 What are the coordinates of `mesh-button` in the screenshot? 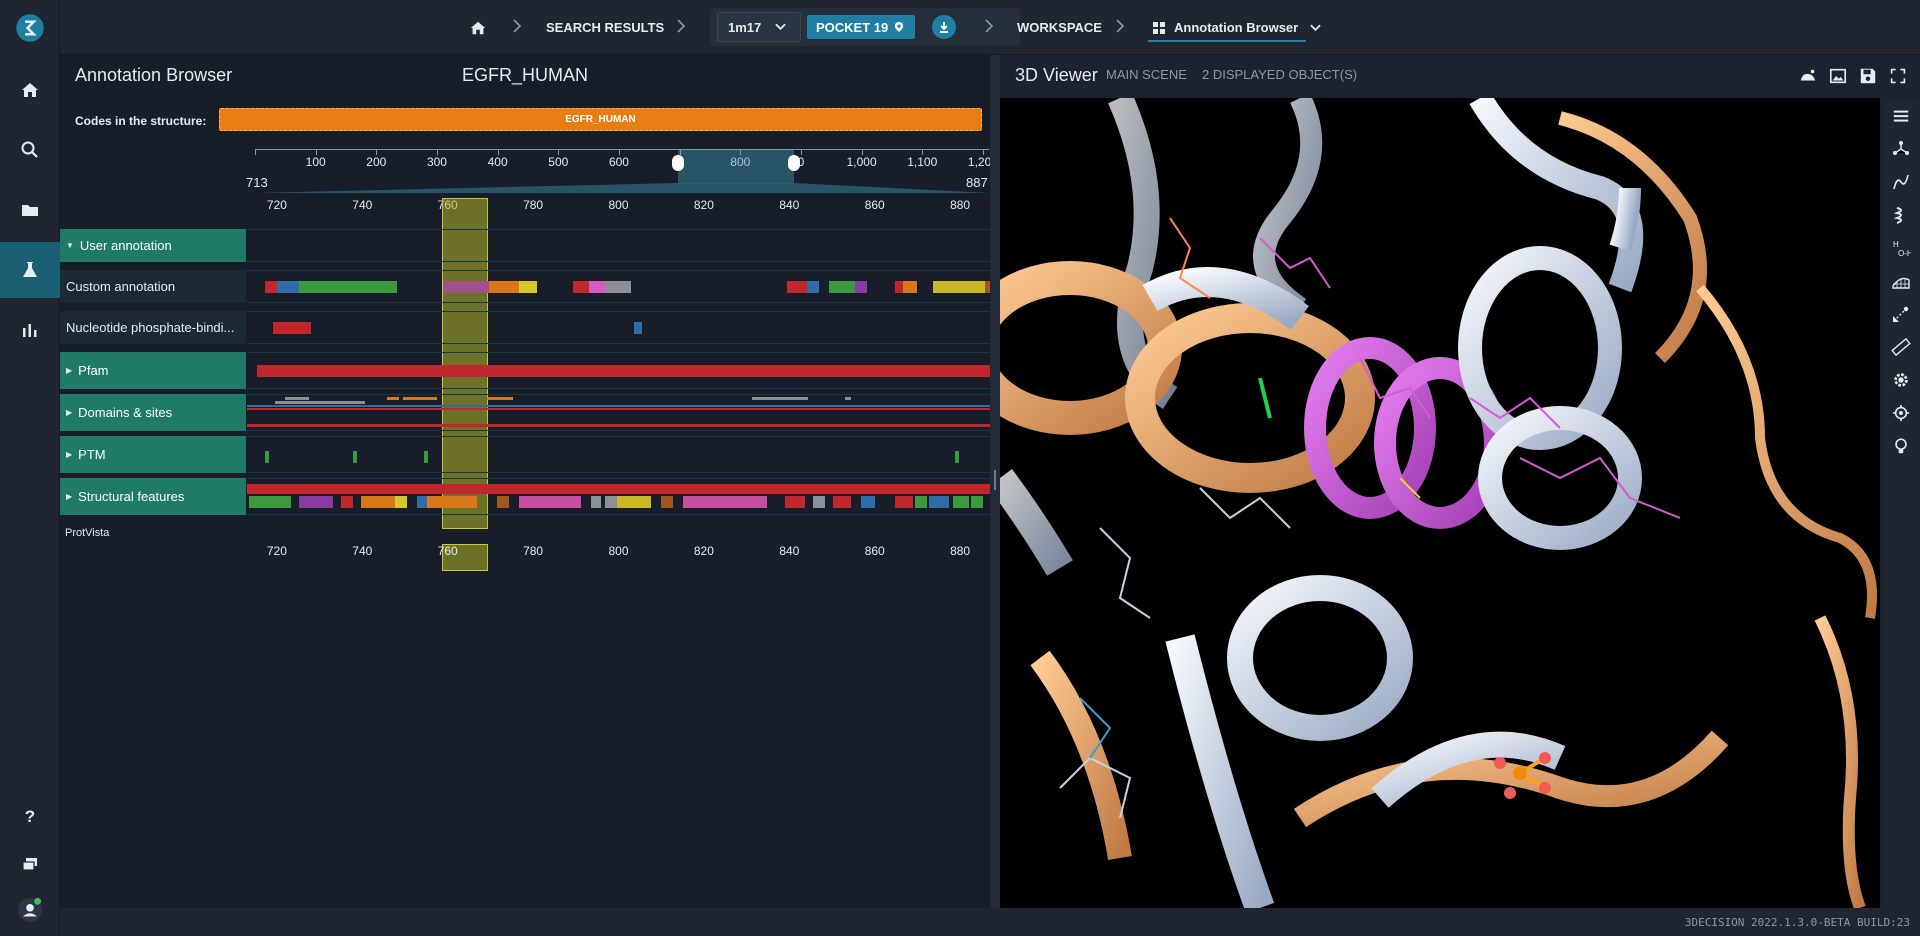 It's located at (1901, 281).